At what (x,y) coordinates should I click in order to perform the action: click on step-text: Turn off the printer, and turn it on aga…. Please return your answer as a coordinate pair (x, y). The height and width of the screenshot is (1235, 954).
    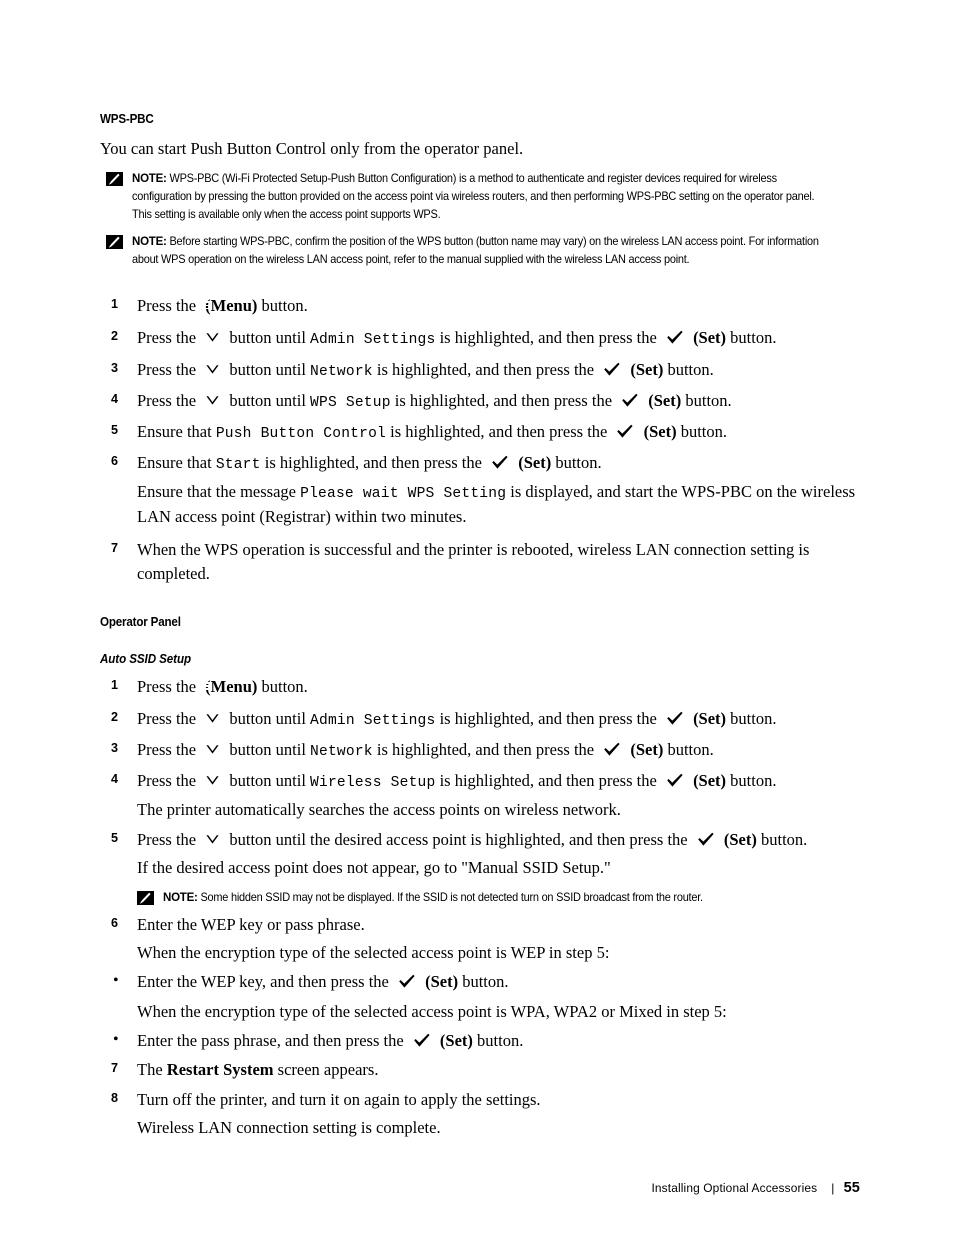
    Looking at the image, I should click on (339, 1100).